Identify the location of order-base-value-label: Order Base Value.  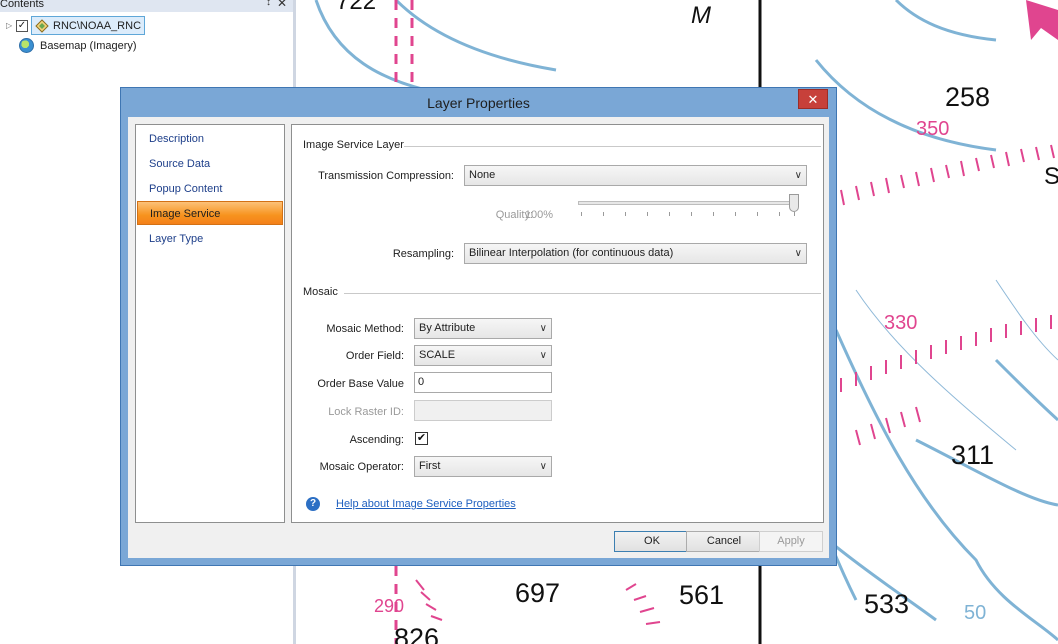
(360, 384).